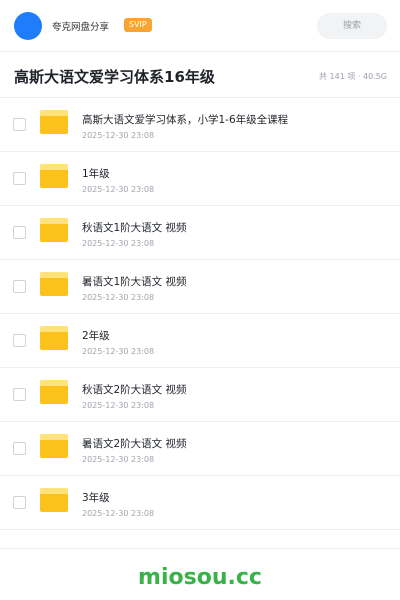 This screenshot has height=600, width=400. What do you see at coordinates (352, 26) in the screenshot?
I see `search-input: 搜索` at bounding box center [352, 26].